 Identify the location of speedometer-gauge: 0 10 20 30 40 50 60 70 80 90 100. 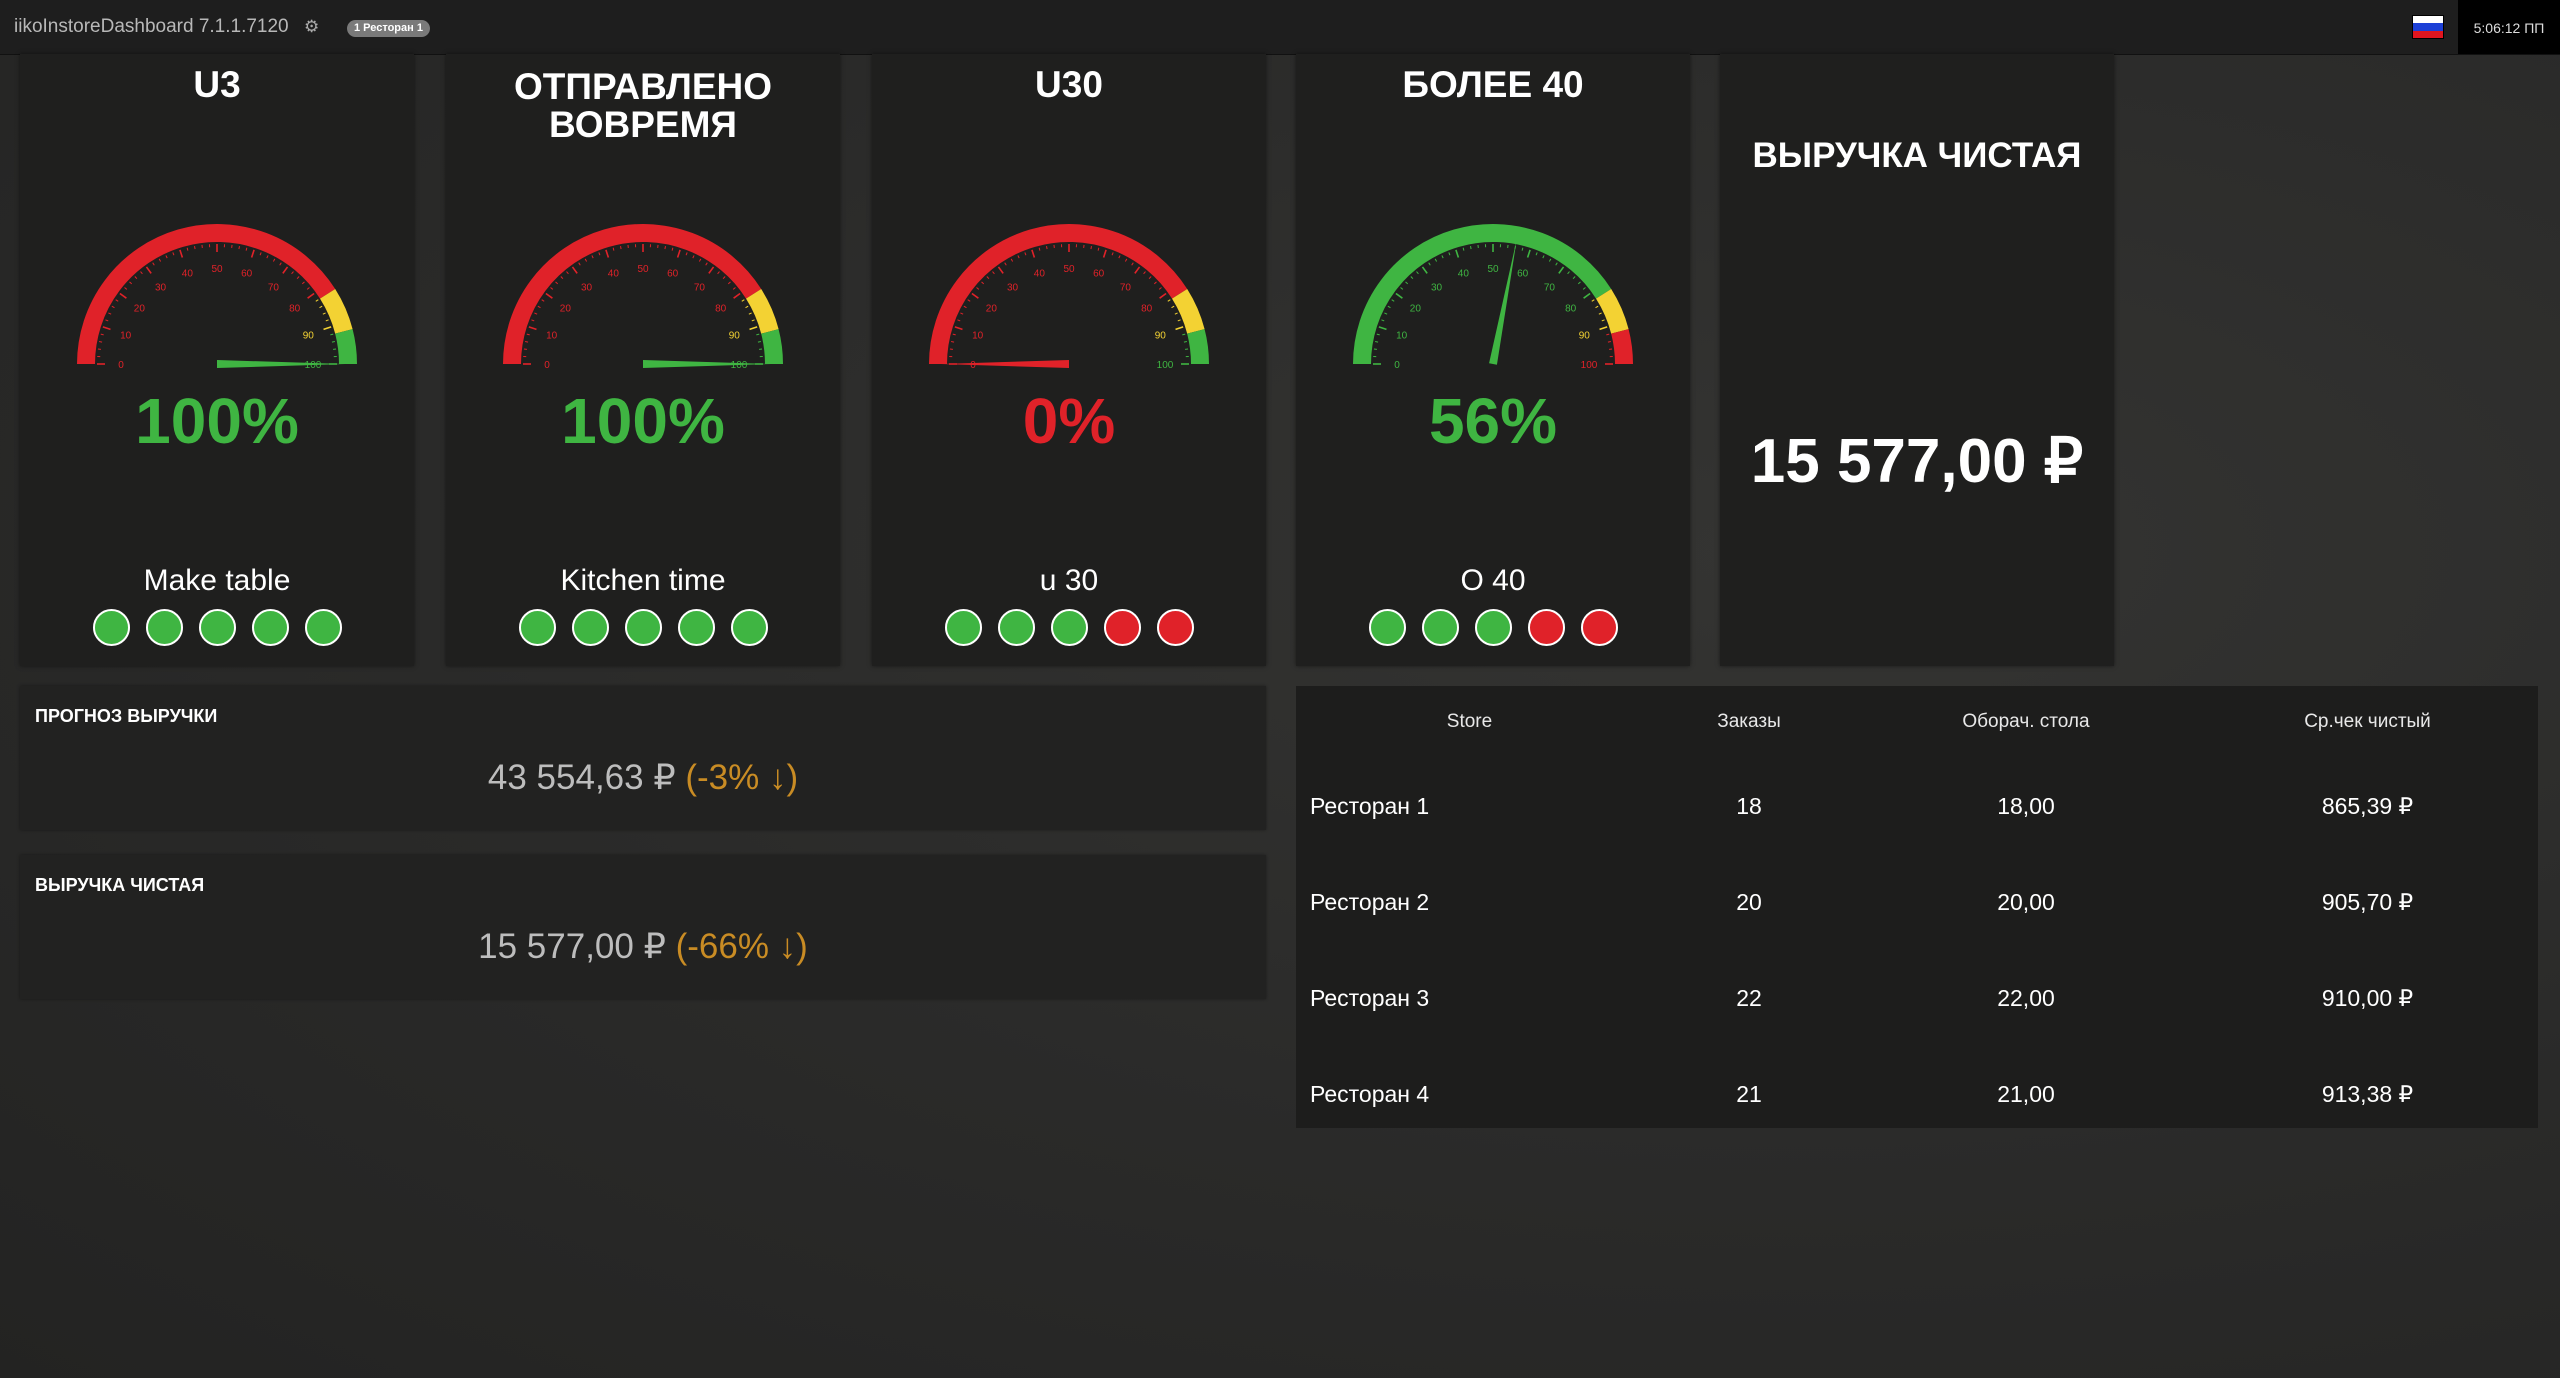
(217, 297).